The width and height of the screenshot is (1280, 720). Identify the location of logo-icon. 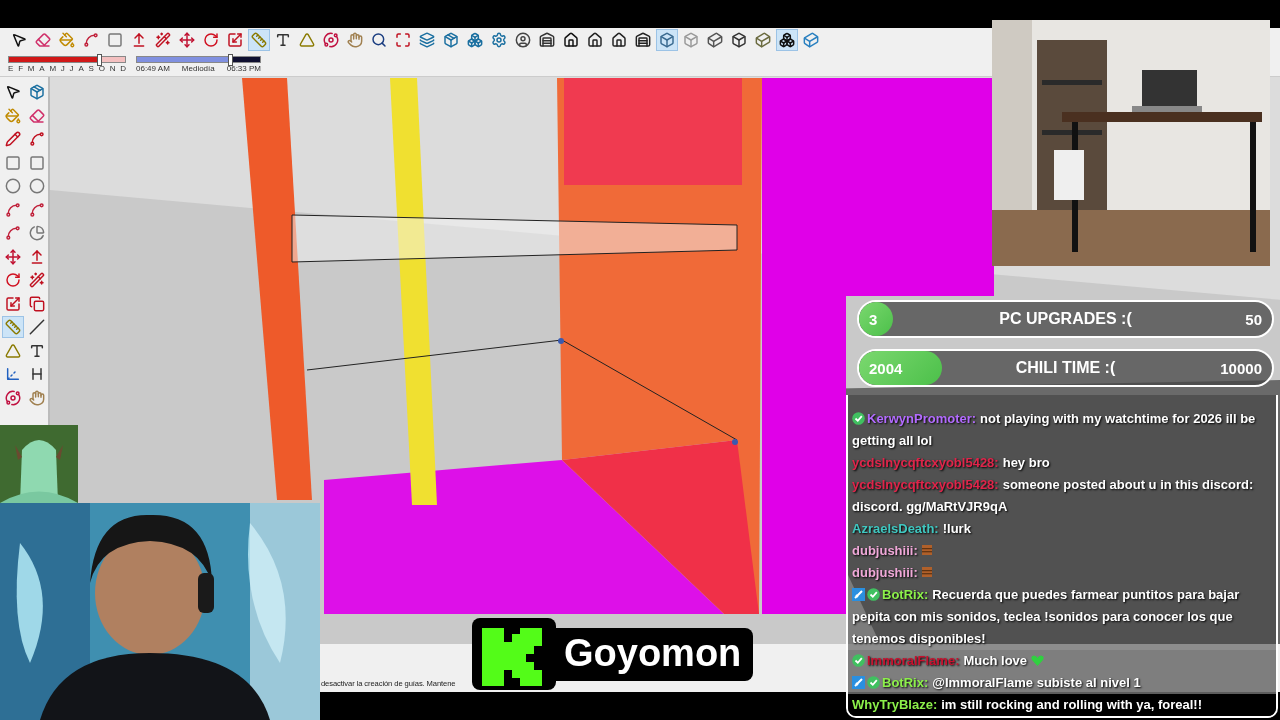
(514, 654).